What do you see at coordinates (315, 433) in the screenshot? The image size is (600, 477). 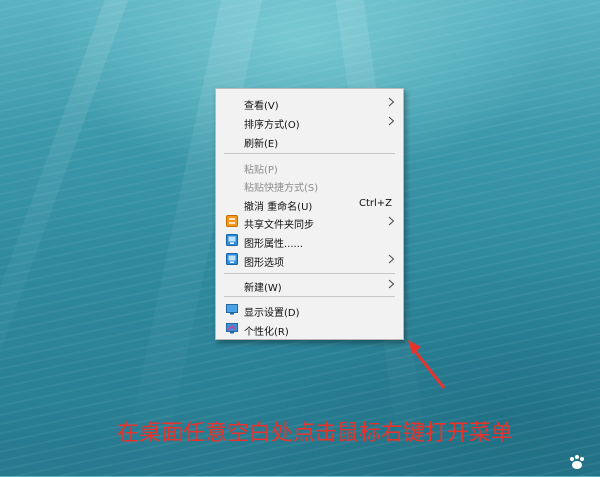 I see `instruction-caption: 在桌面任意空白处点击鼠标右键打开菜单` at bounding box center [315, 433].